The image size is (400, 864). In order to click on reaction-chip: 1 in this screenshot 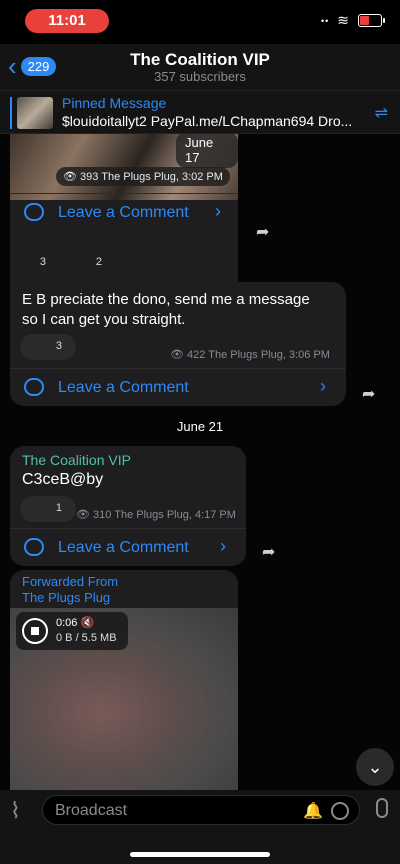, I will do `click(48, 509)`.